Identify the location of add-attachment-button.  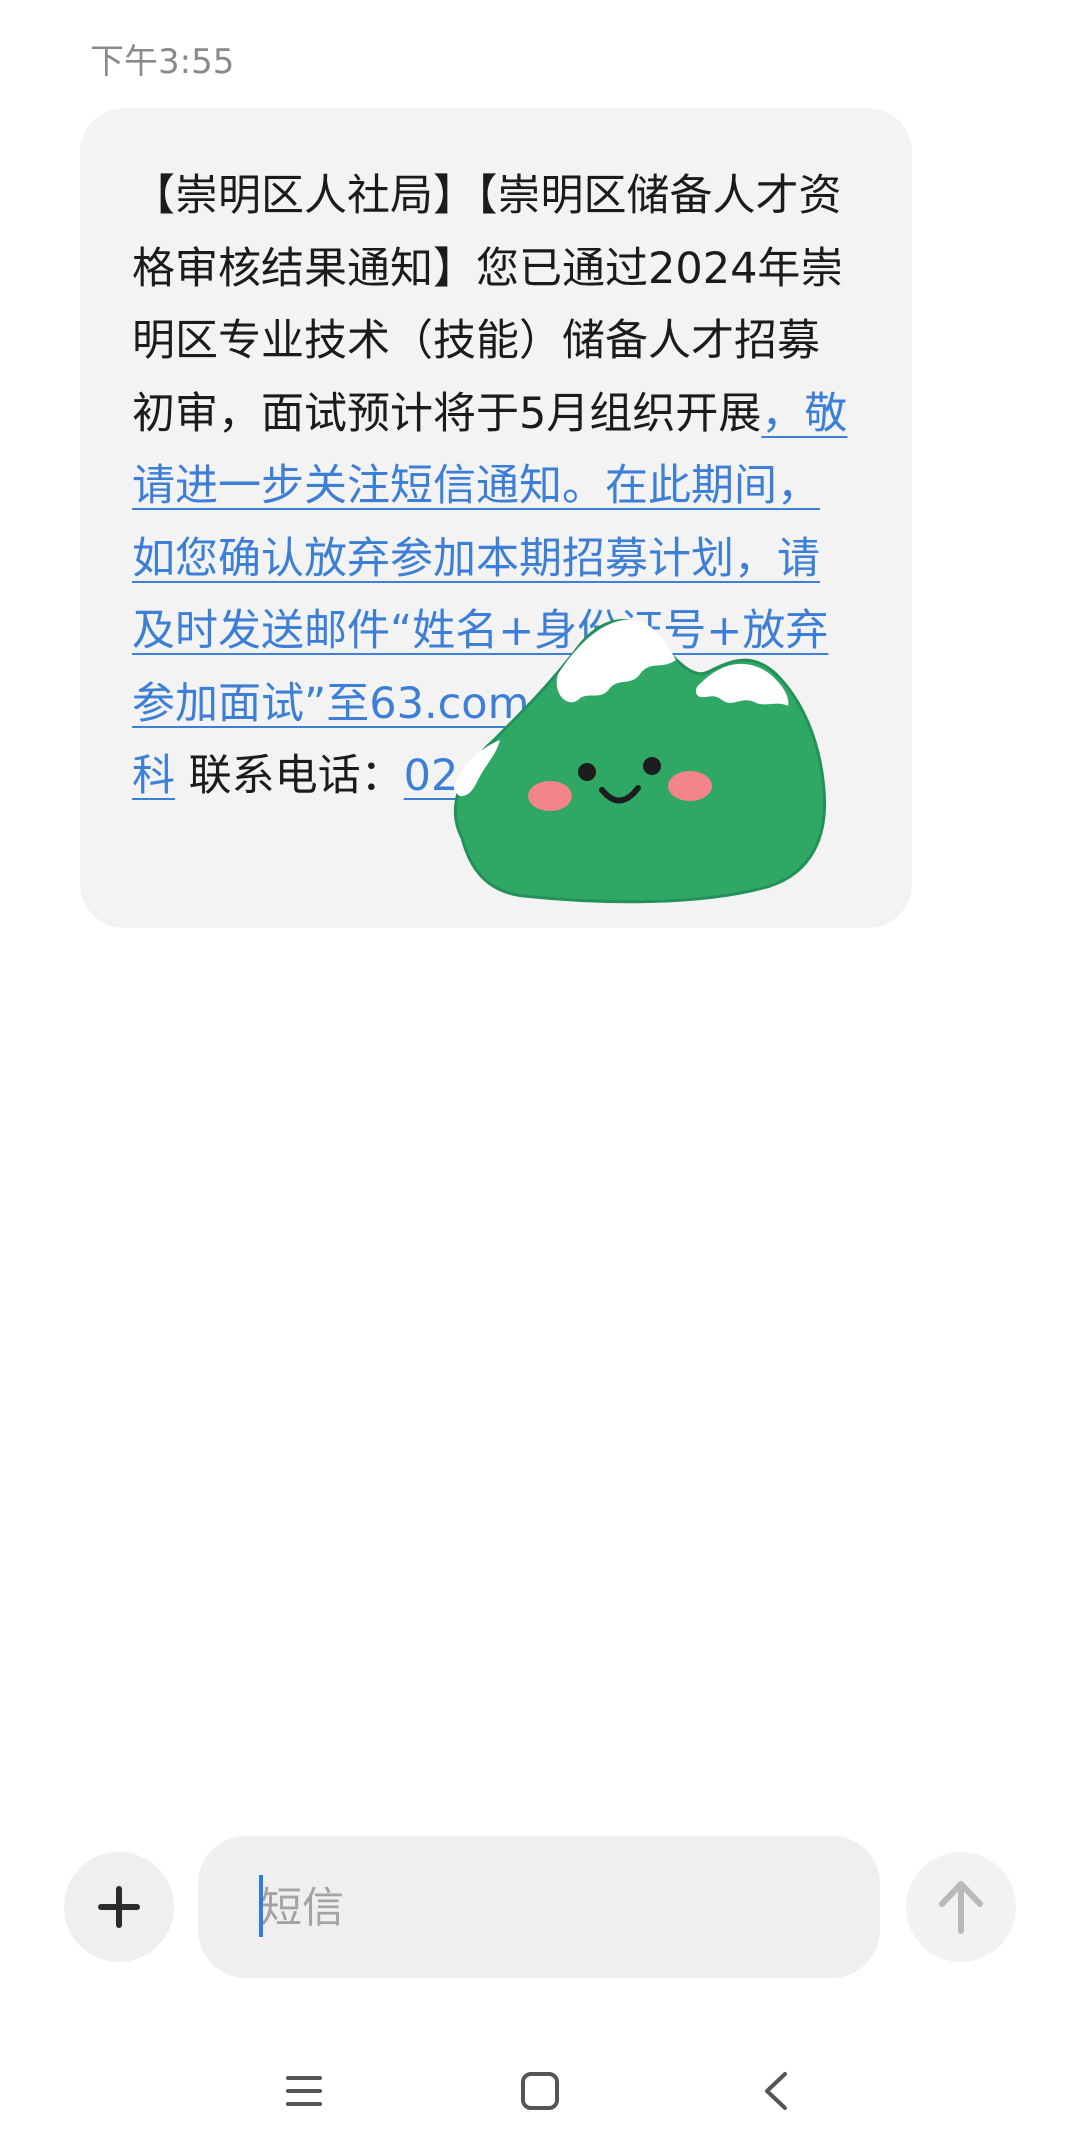
(119, 1907).